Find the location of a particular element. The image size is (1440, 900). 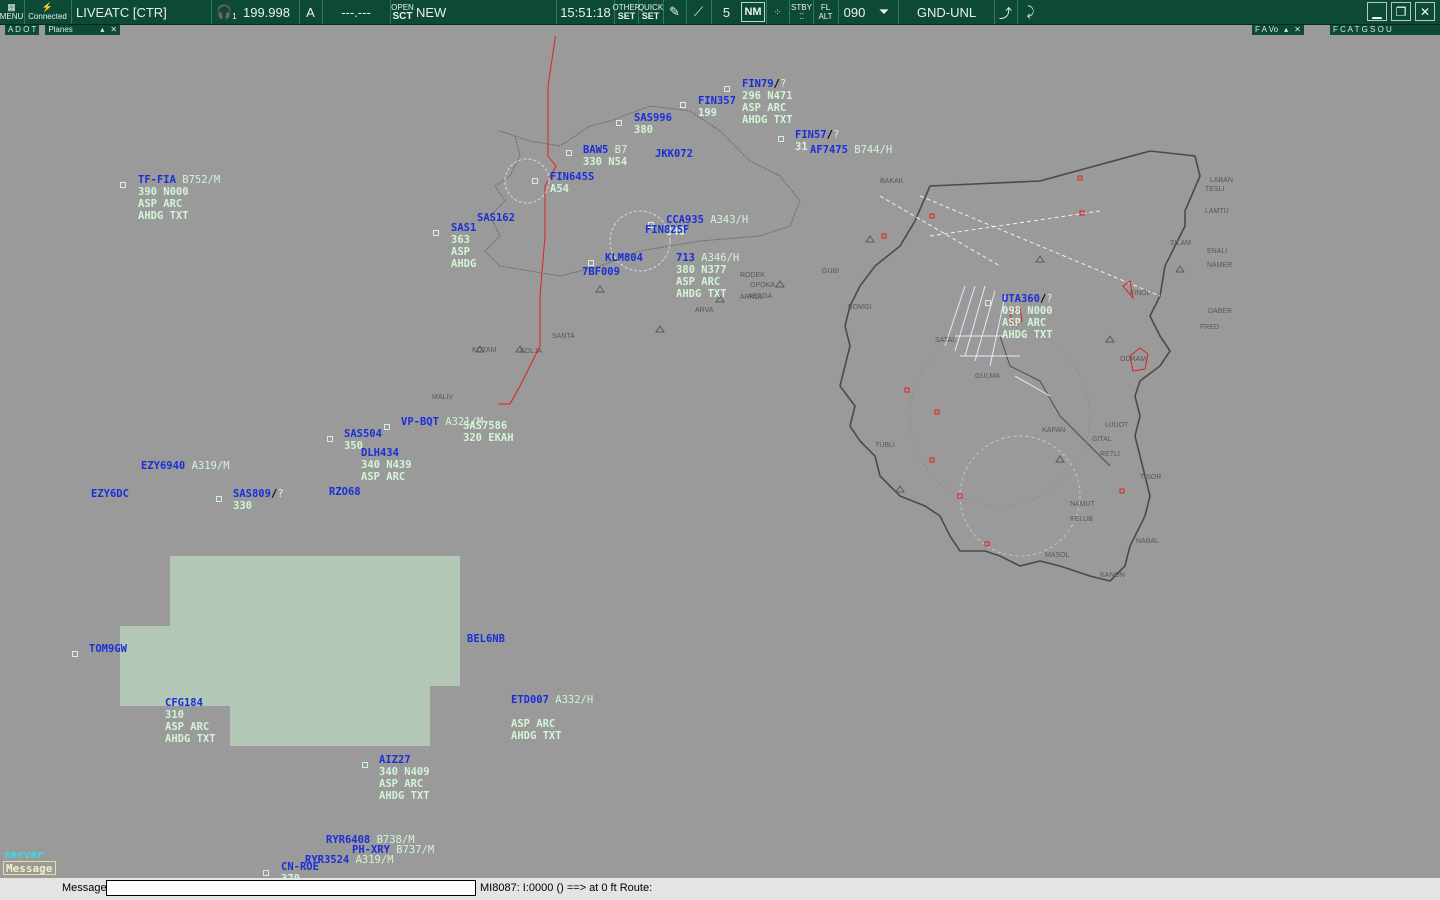

maximize-icon: ❐ is located at coordinates (1401, 11).